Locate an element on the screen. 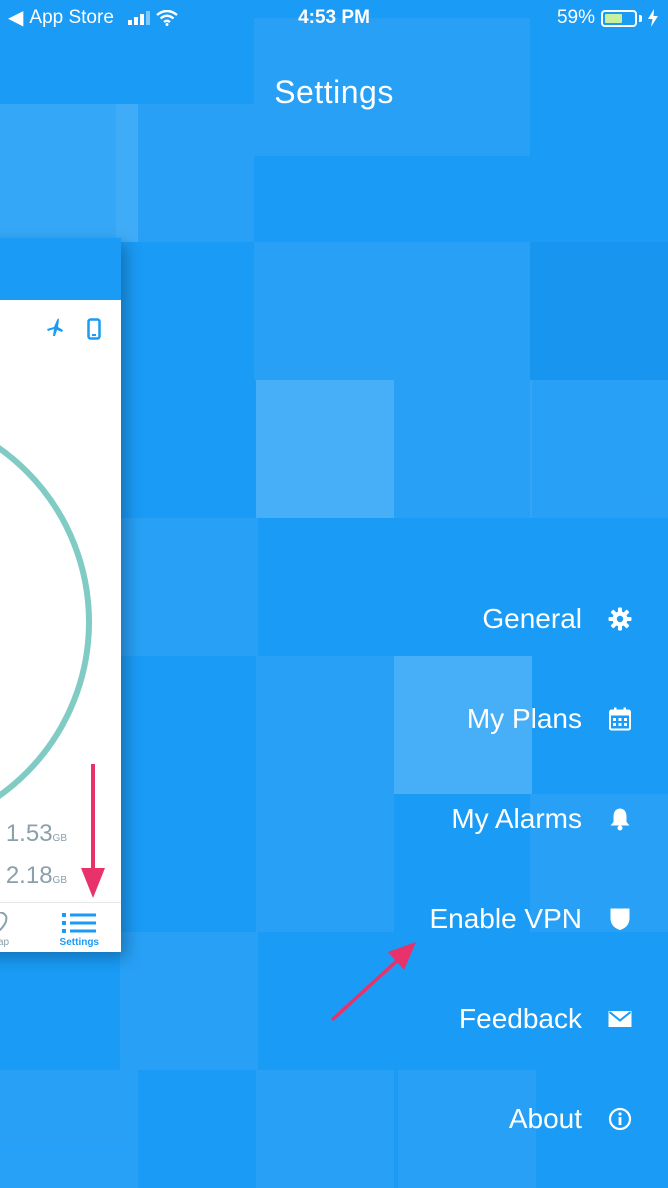 Image resolution: width=668 pixels, height=1188 pixels. list-icon is located at coordinates (79, 923).